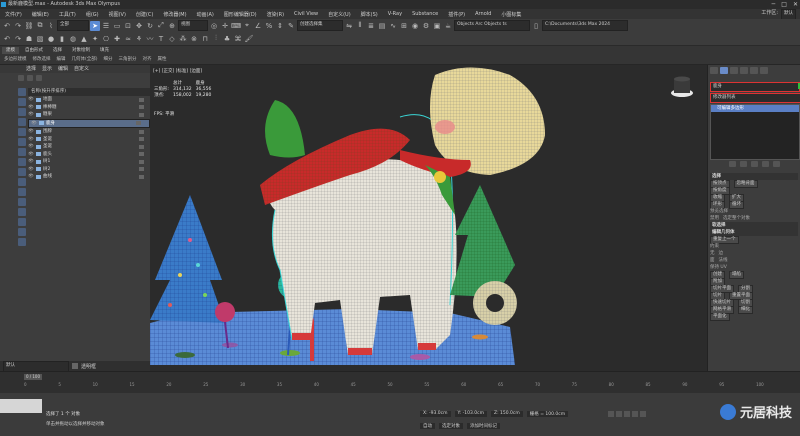 The image size is (800, 436). I want to click on utilities-tab-icon, so click(764, 70).